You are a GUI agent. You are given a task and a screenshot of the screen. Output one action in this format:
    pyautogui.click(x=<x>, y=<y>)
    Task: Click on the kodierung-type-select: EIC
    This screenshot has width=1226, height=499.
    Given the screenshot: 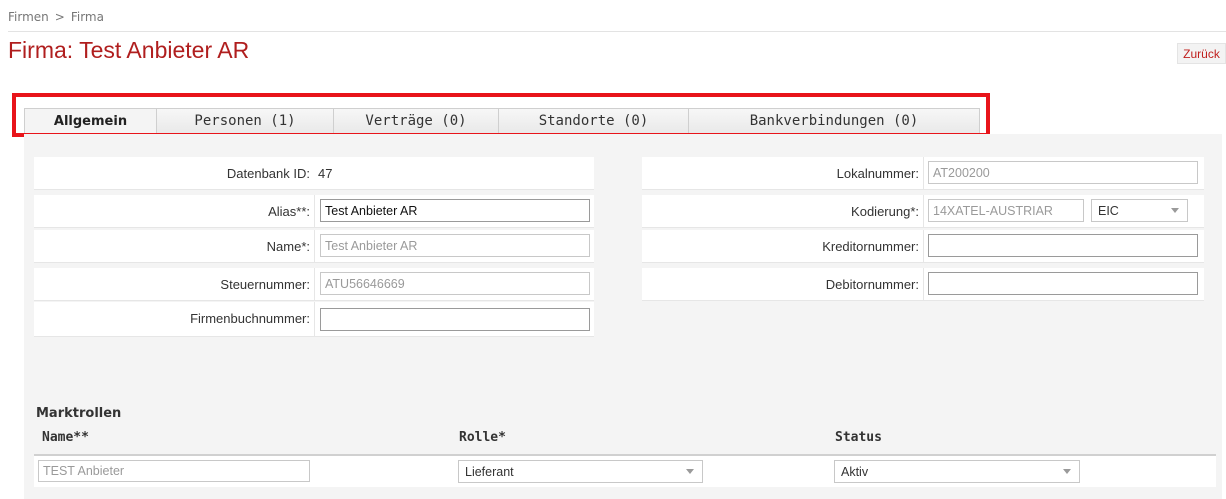 What is the action you would take?
    pyautogui.click(x=1139, y=210)
    